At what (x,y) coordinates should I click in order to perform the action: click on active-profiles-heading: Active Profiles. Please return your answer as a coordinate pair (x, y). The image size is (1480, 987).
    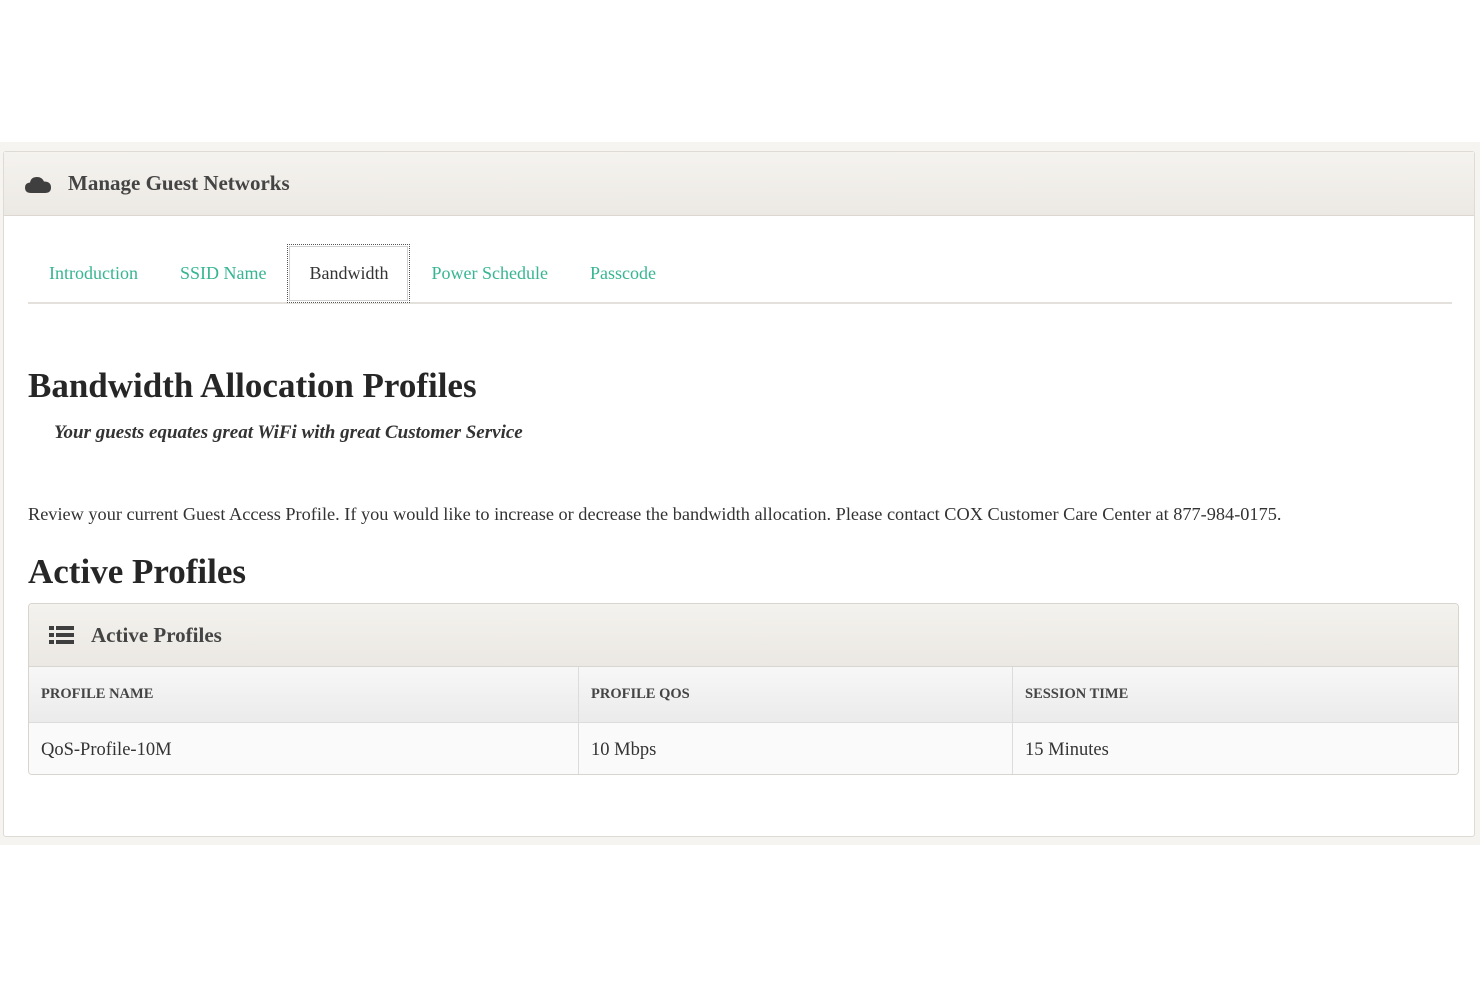
    Looking at the image, I should click on (137, 571).